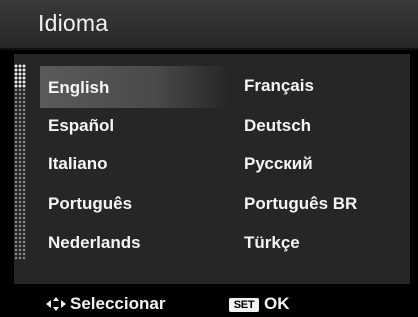 Image resolution: width=418 pixels, height=317 pixels. I want to click on language-option-portugues-br: Português BR, so click(300, 204).